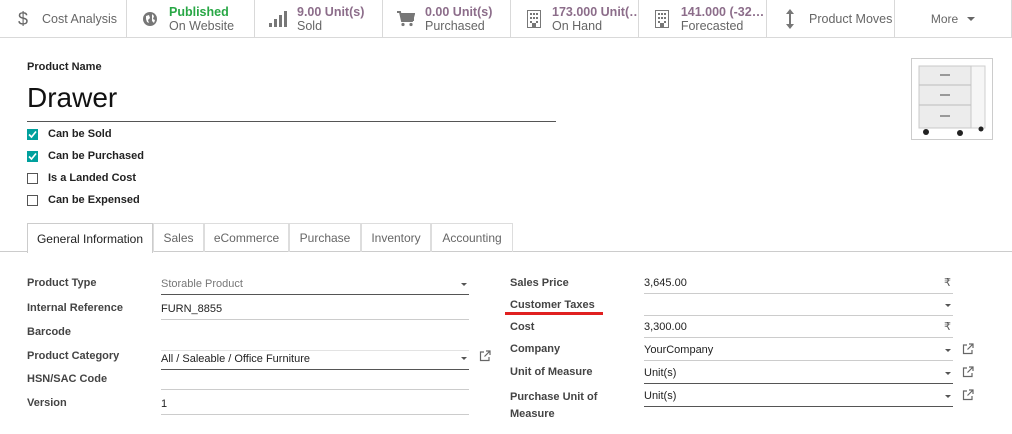  What do you see at coordinates (406, 19) in the screenshot?
I see `shopping-cart-icon` at bounding box center [406, 19].